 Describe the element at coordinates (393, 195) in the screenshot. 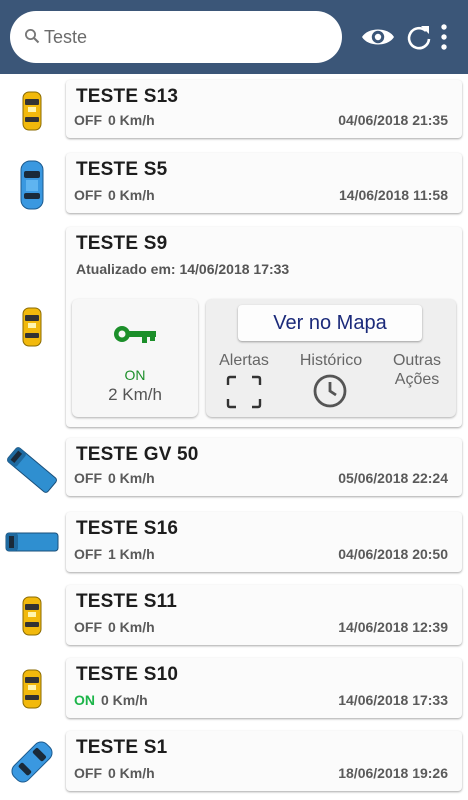

I see `vehicle-date: 14/06/2018 11:58` at that location.